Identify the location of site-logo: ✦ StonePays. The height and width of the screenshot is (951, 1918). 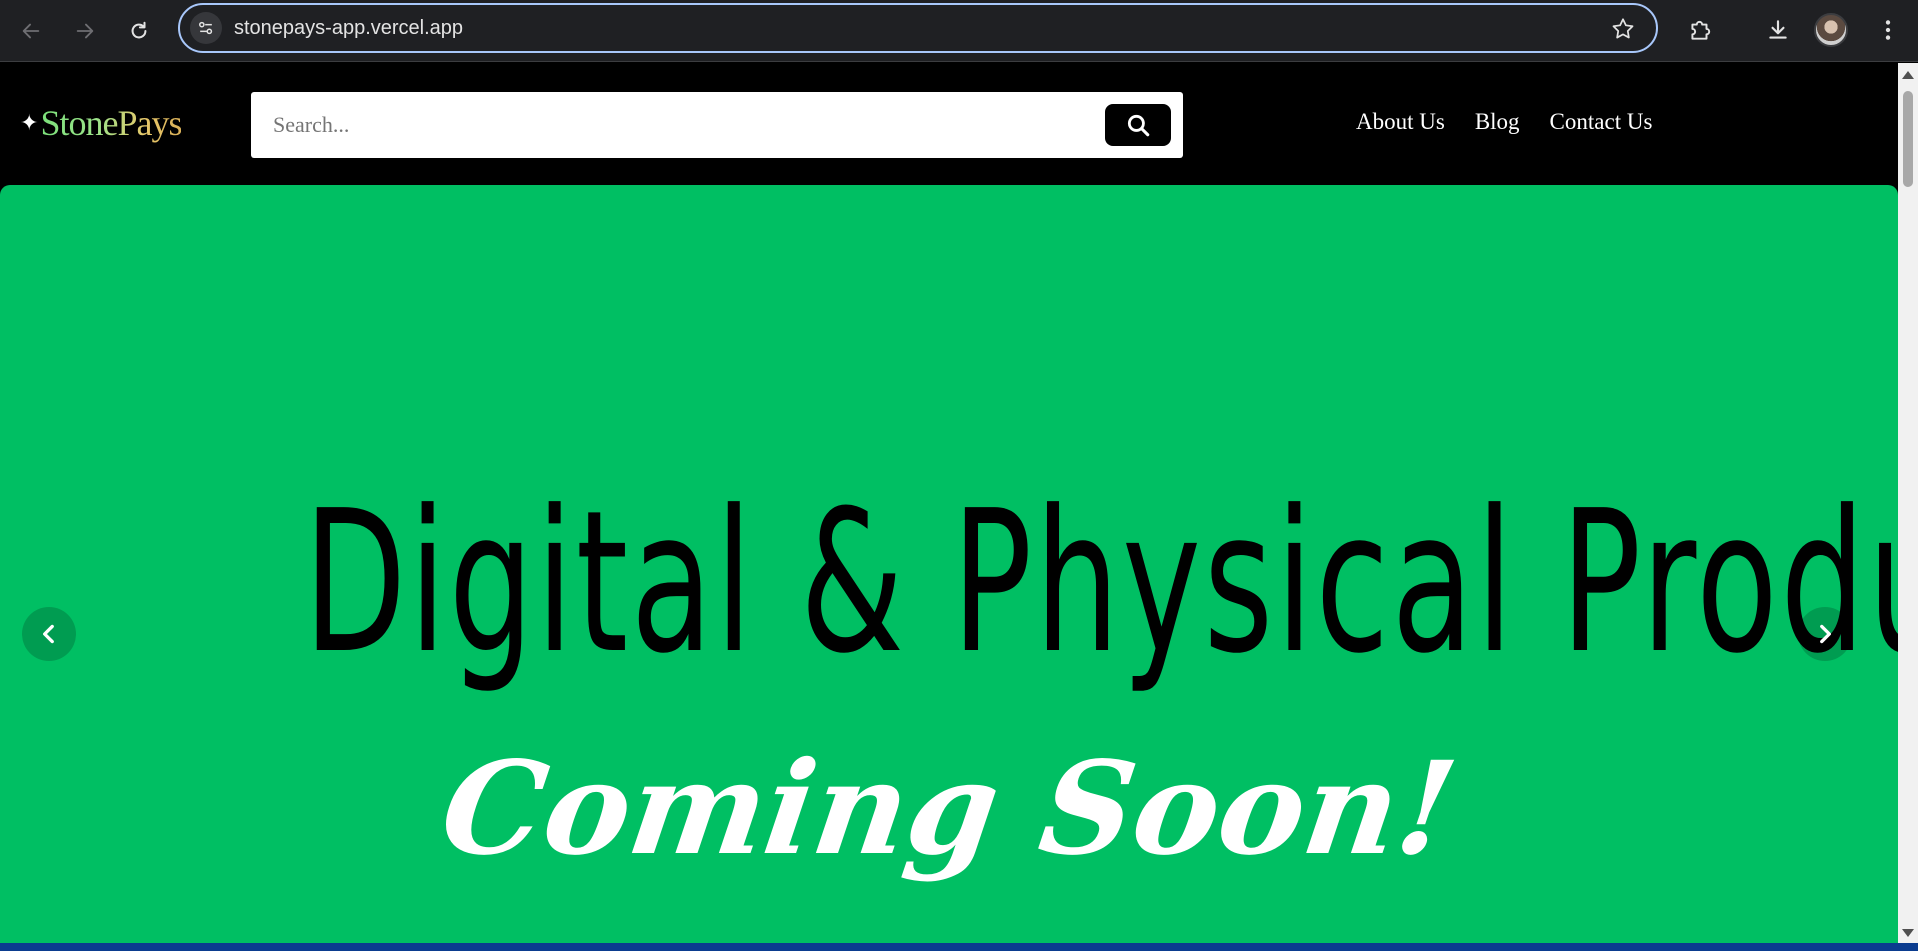
(101, 123).